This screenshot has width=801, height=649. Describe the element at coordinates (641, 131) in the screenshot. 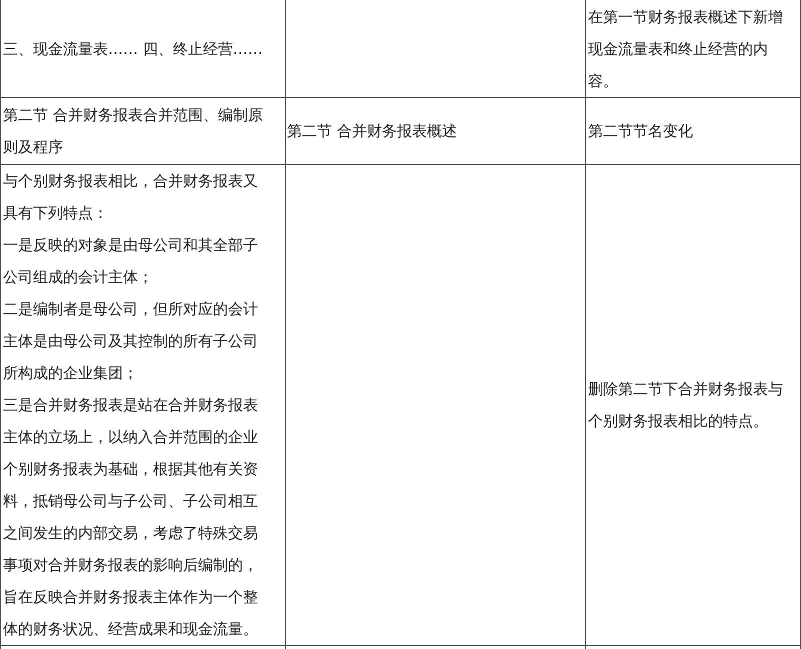

I see `cell-text: 第二节节名变化` at that location.